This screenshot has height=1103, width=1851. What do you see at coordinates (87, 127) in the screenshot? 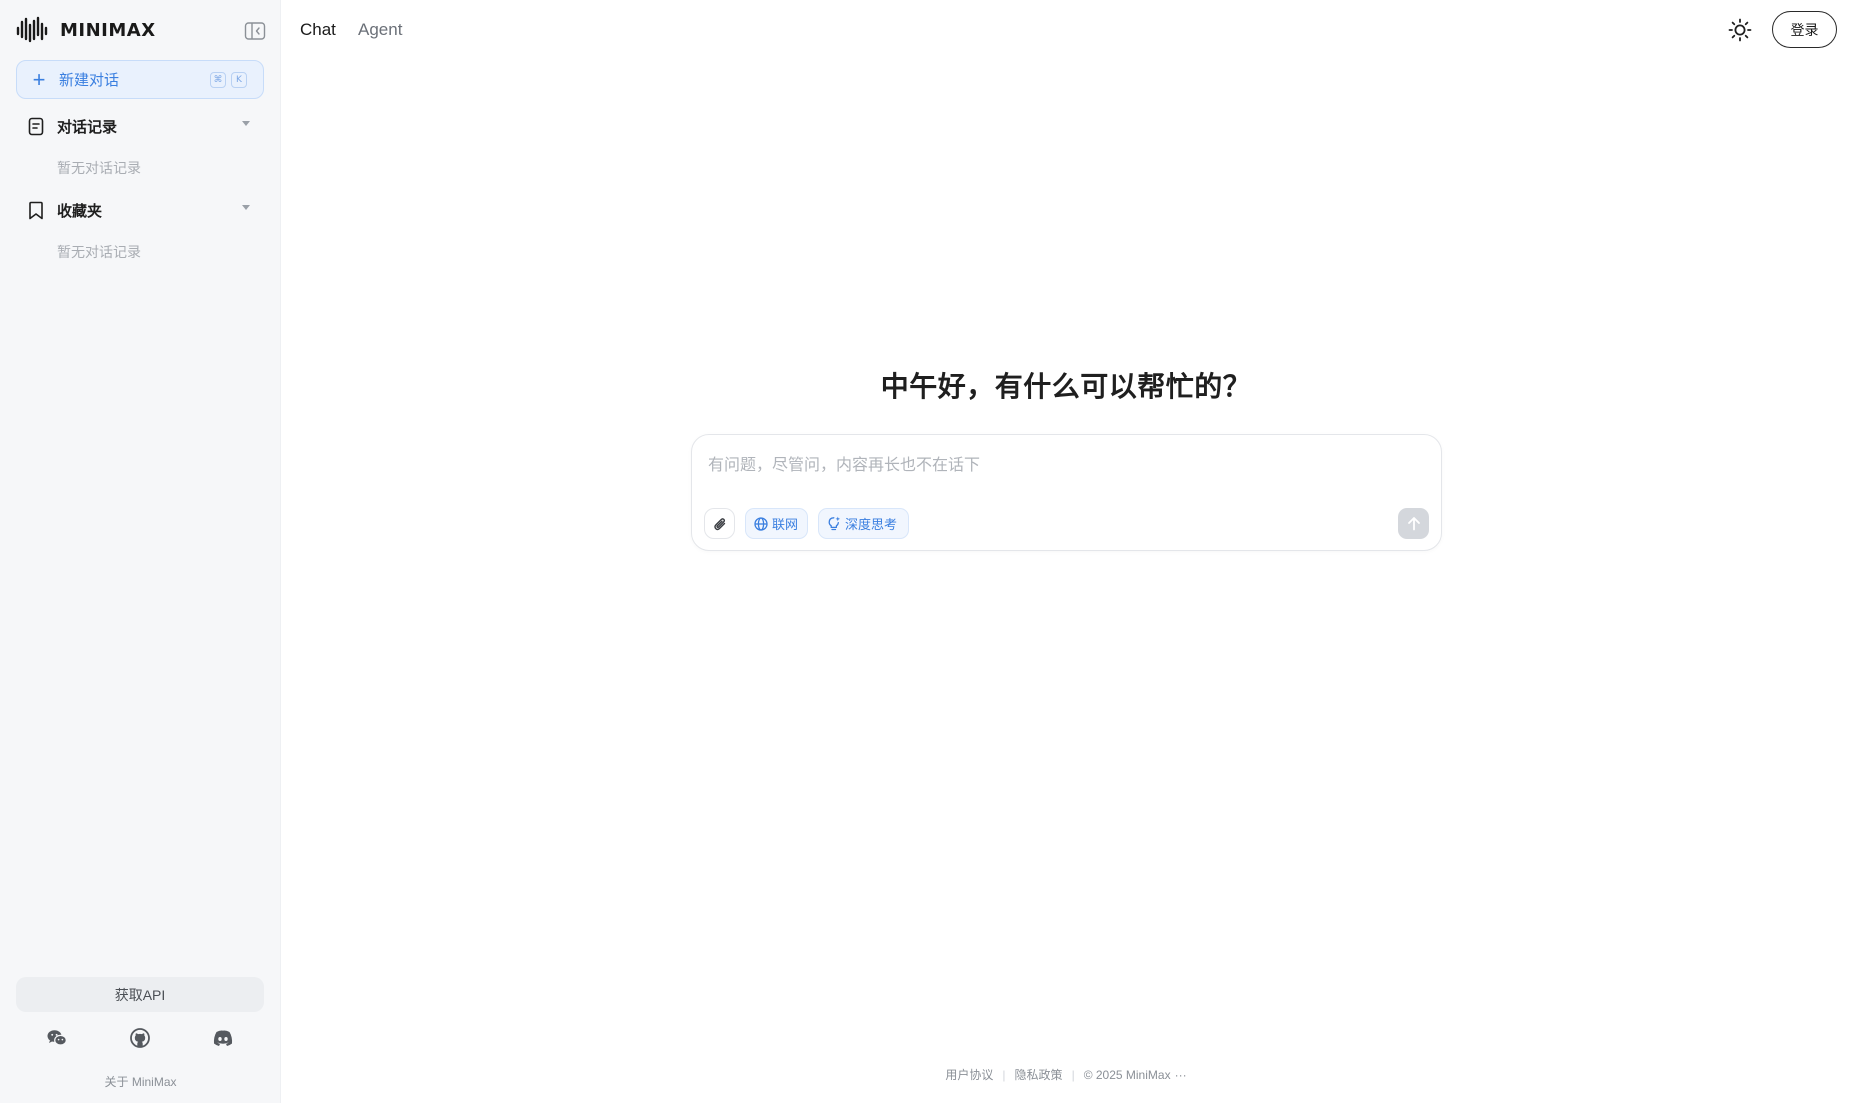
I see `section-label: 对话记录` at bounding box center [87, 127].